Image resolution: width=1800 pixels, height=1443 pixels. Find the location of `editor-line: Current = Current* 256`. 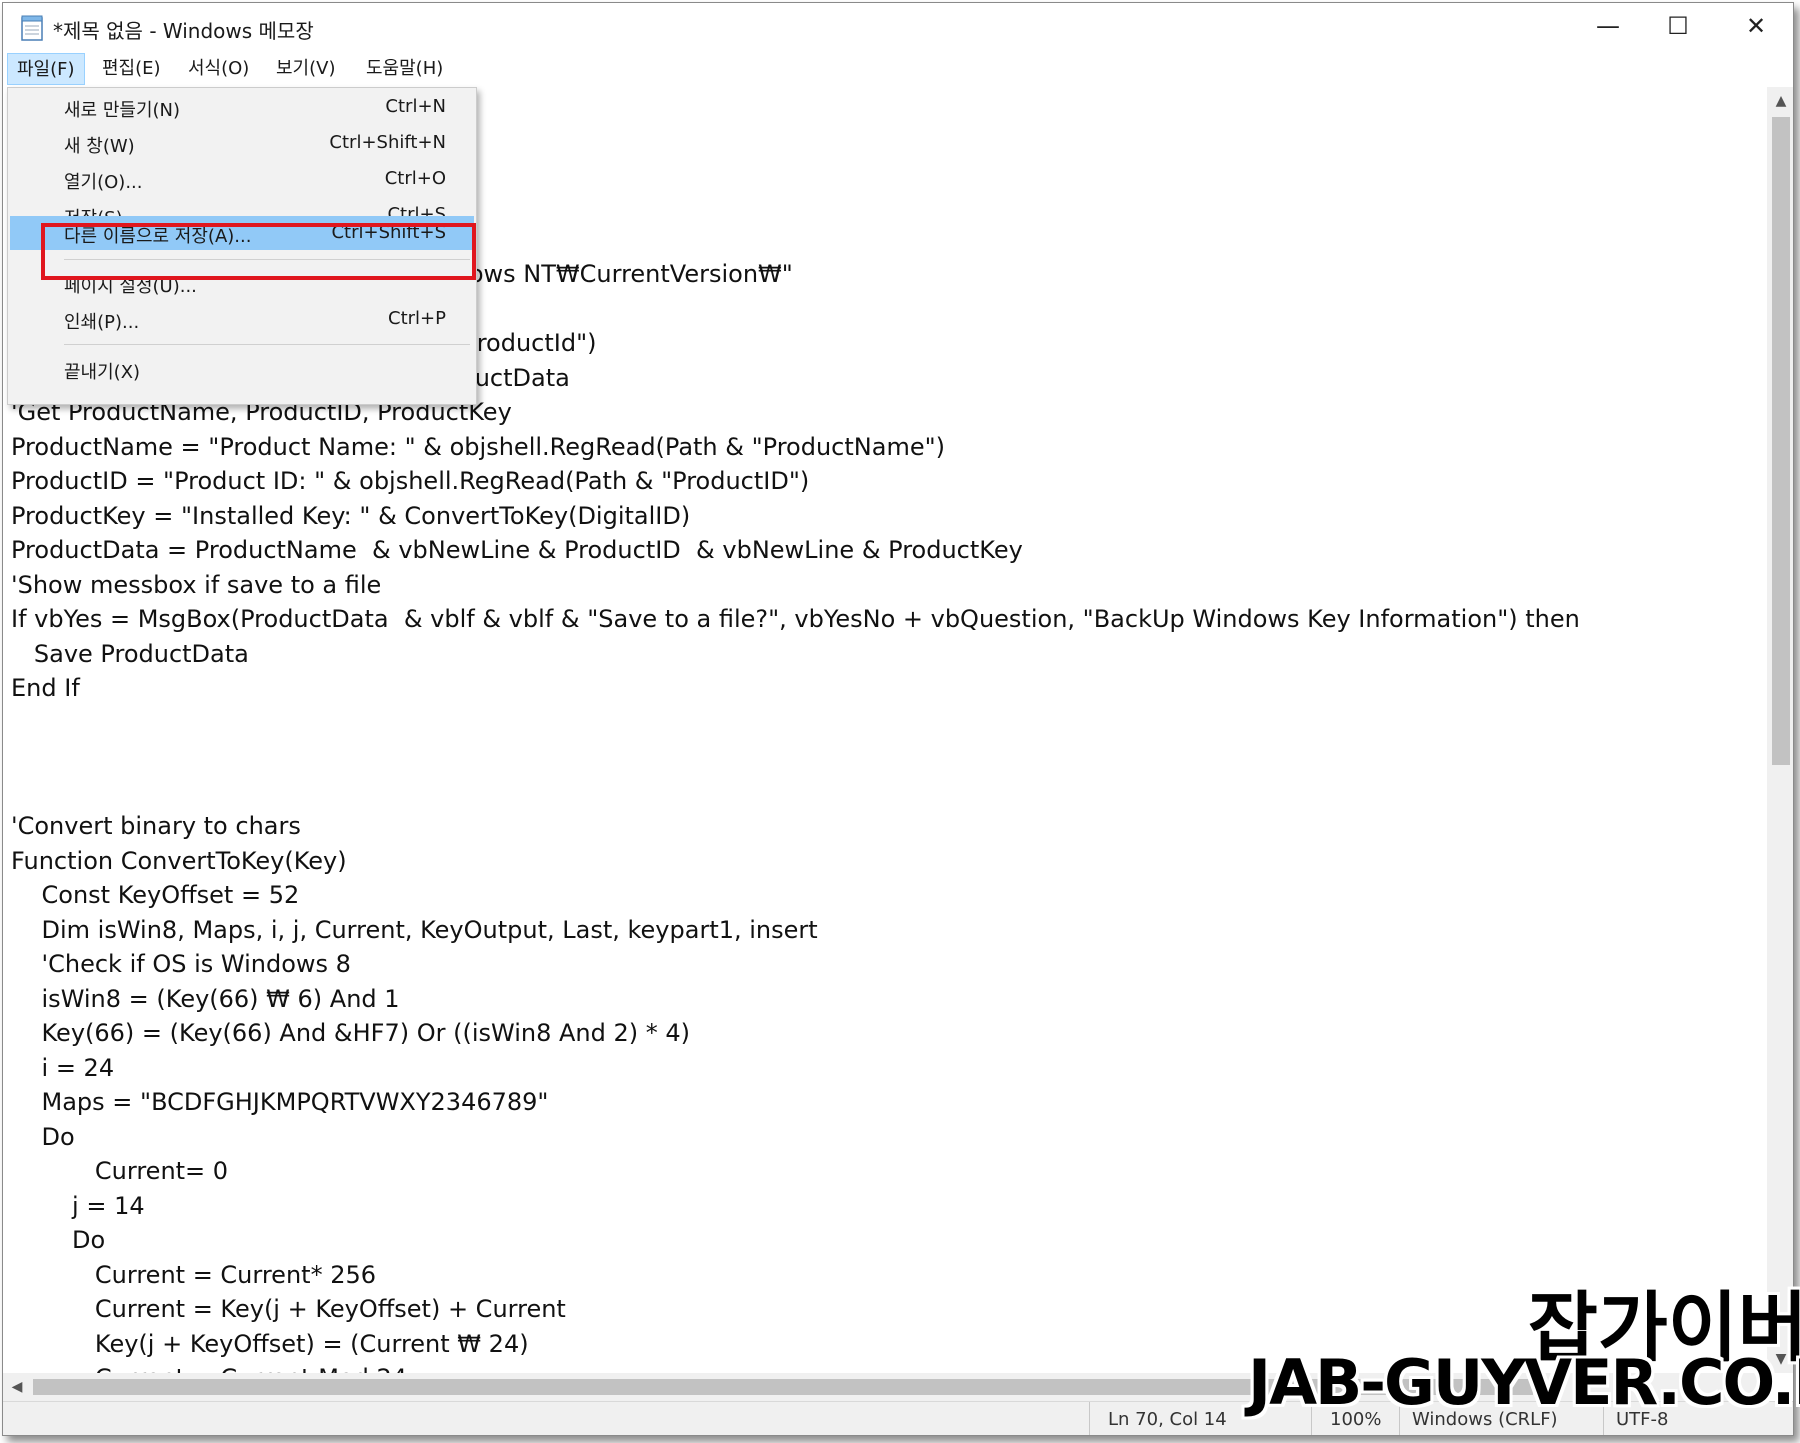

editor-line: Current = Current* 256 is located at coordinates (194, 1274).